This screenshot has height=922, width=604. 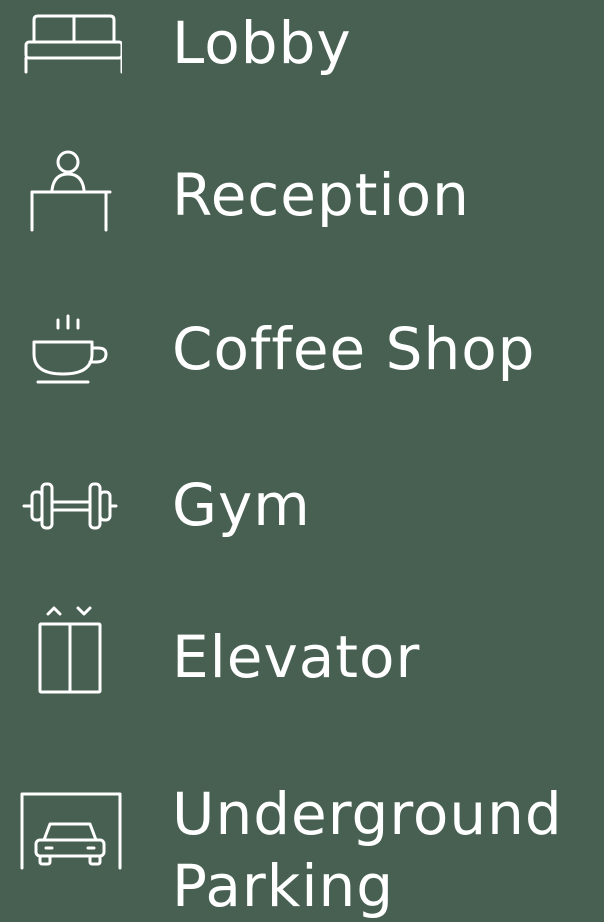 I want to click on amenity-item-gym: Gym, so click(x=302, y=505).